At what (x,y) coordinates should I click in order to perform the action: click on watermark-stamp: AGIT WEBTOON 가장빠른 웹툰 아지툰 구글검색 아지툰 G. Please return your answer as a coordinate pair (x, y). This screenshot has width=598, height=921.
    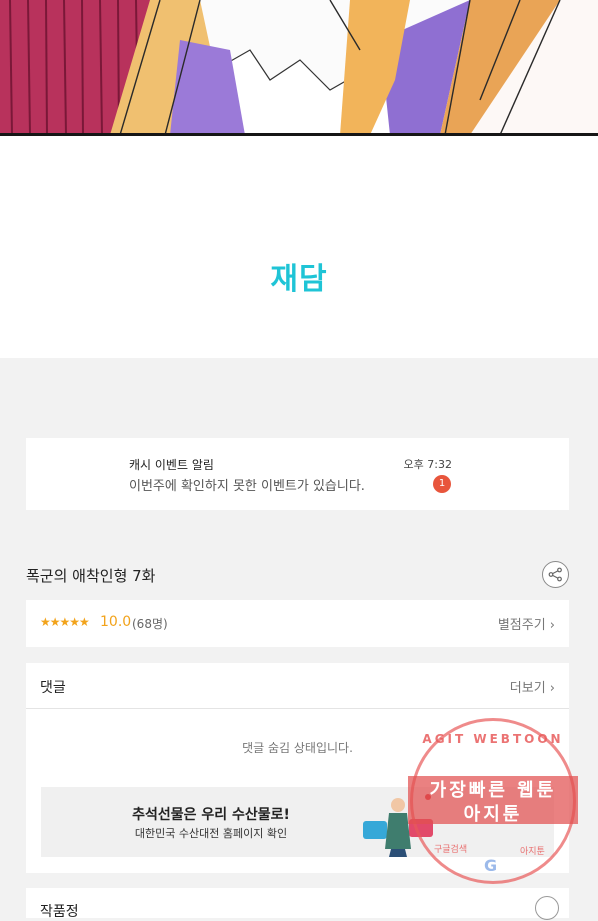
    Looking at the image, I should click on (493, 801).